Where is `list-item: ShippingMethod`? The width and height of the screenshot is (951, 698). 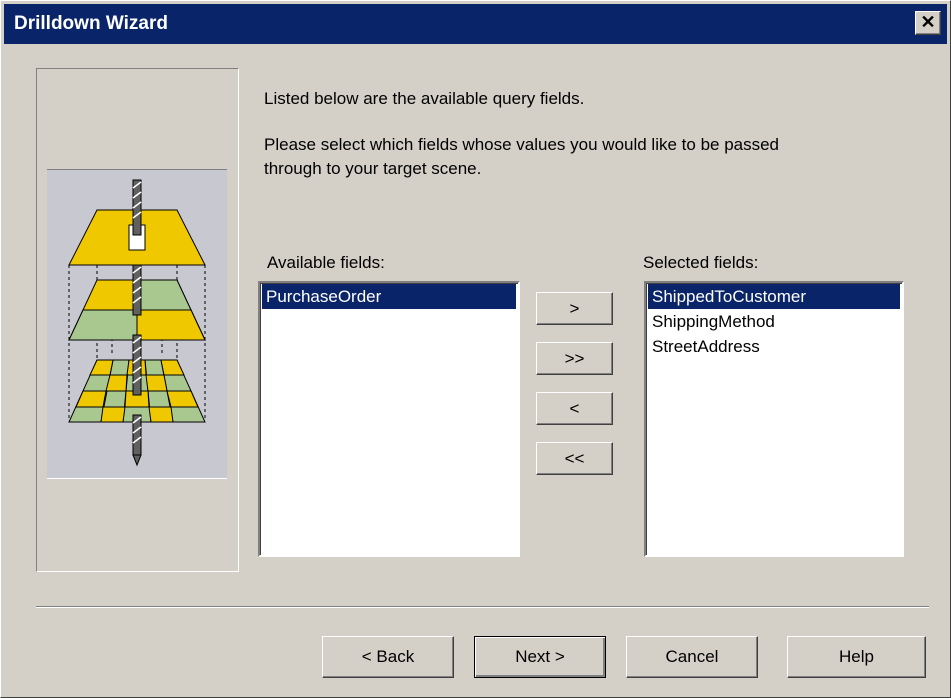
list-item: ShippingMethod is located at coordinates (774, 321).